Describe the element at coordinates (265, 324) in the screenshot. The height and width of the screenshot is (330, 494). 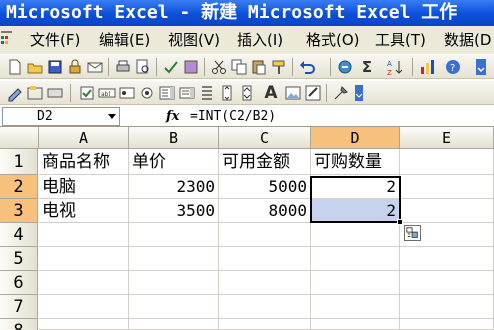
I see `cell-c8` at that location.